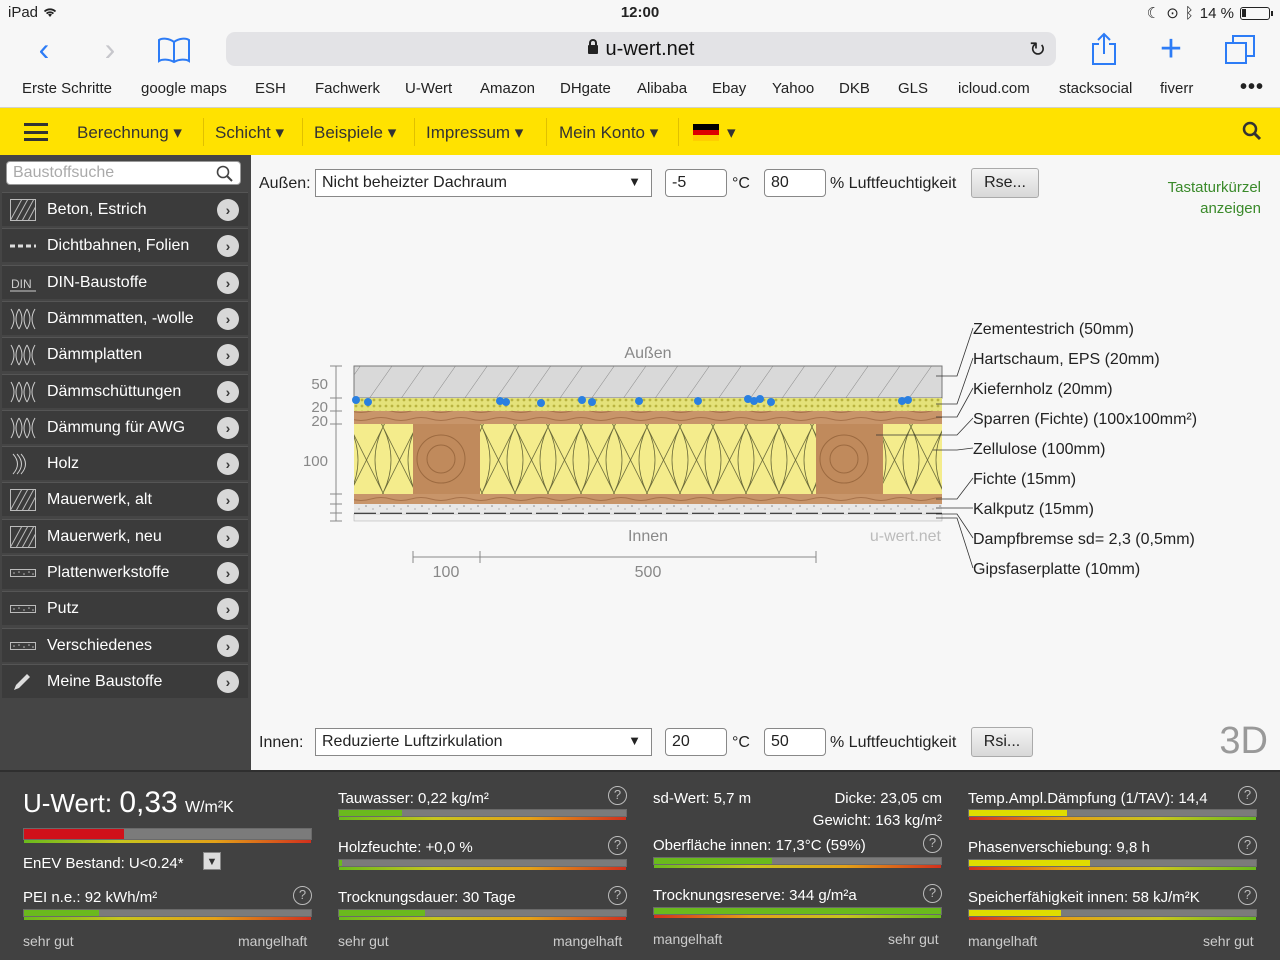 The height and width of the screenshot is (960, 1280). Describe the element at coordinates (795, 742) in the screenshot. I see `inside-humidity-input: 50` at that location.